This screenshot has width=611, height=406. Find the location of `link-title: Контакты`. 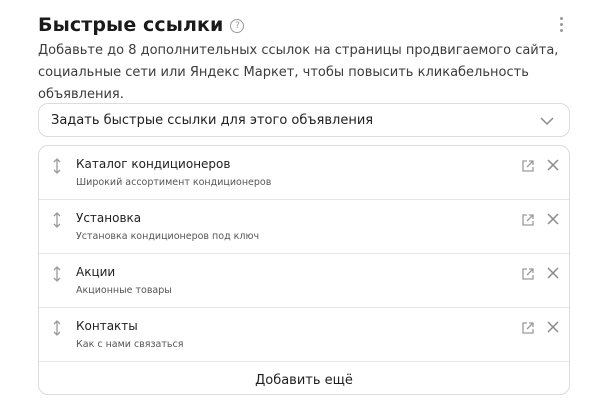

link-title: Контакты is located at coordinates (107, 326).